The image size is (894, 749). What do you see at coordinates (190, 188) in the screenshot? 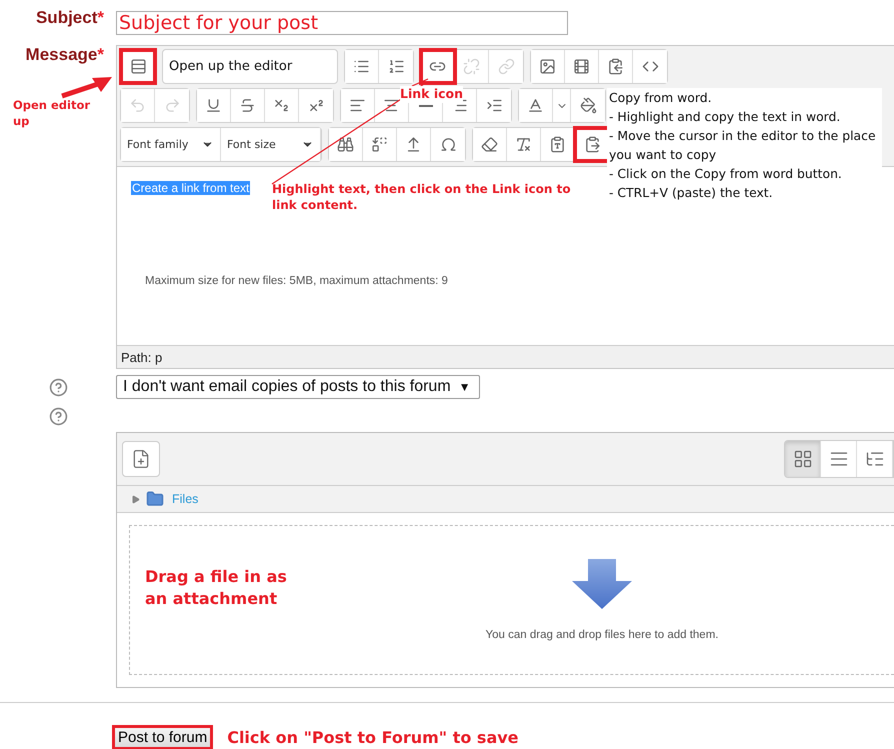
I see `editor-text: Create a link from text` at bounding box center [190, 188].